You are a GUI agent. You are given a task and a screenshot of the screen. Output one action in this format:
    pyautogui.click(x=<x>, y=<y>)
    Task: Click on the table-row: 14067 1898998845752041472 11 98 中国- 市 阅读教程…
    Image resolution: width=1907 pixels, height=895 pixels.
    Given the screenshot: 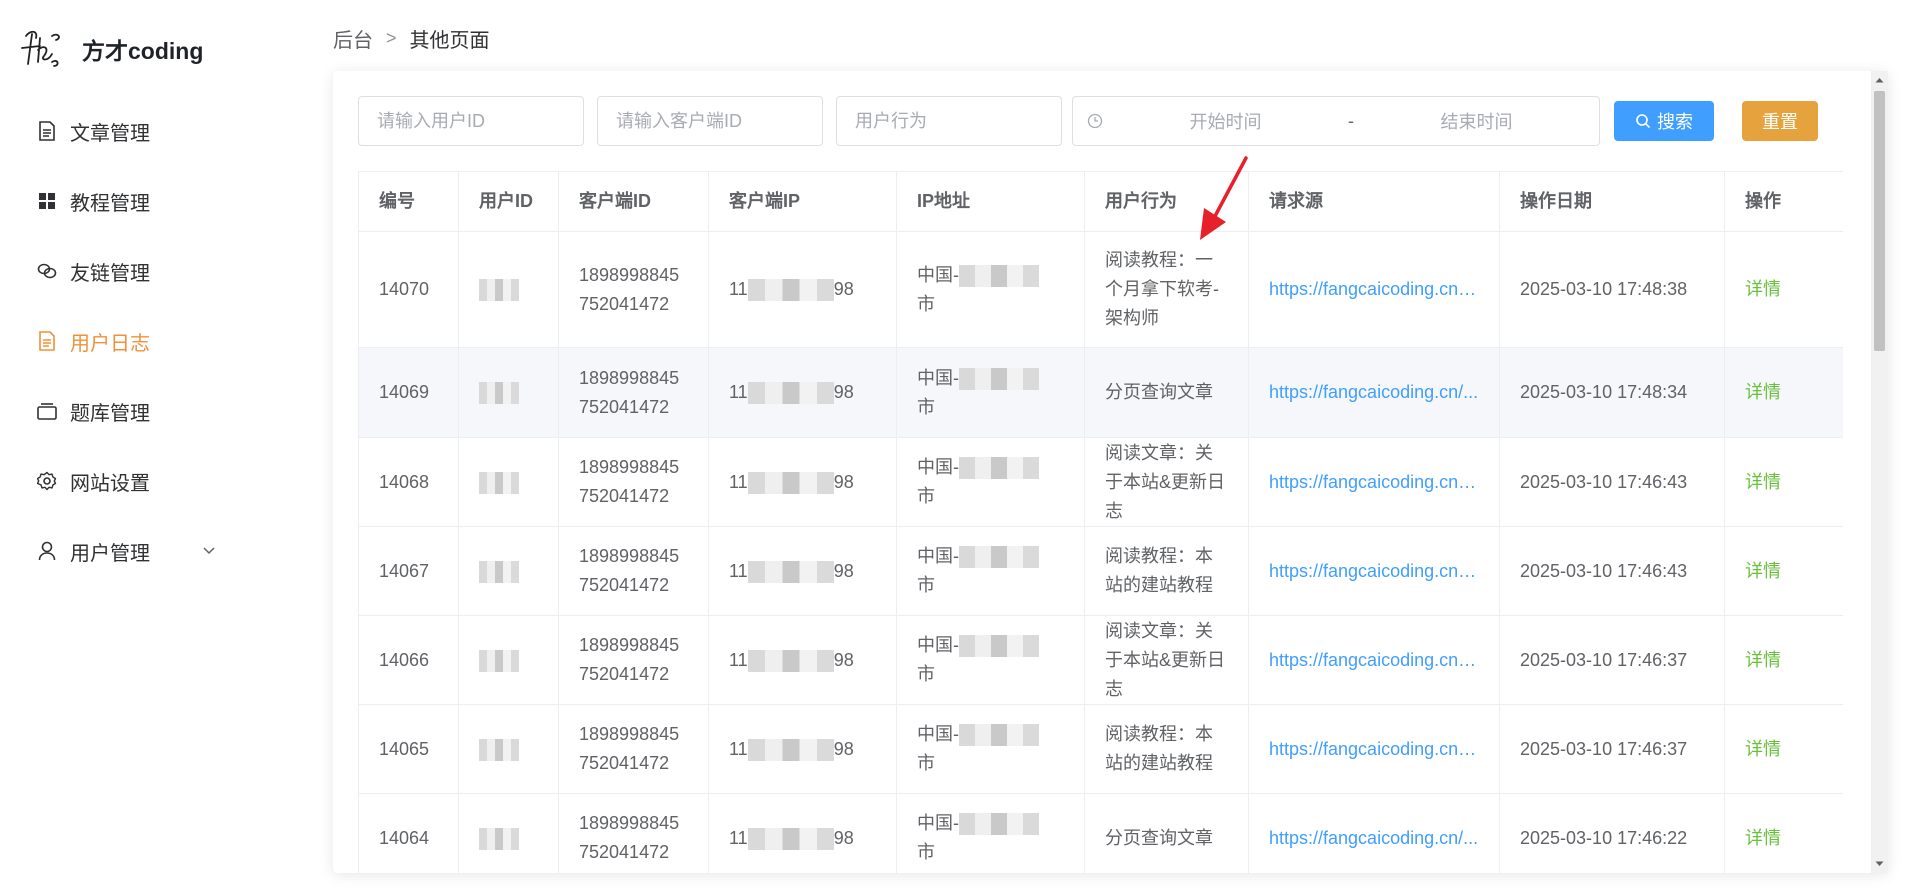 What is the action you would take?
    pyautogui.click(x=1100, y=571)
    